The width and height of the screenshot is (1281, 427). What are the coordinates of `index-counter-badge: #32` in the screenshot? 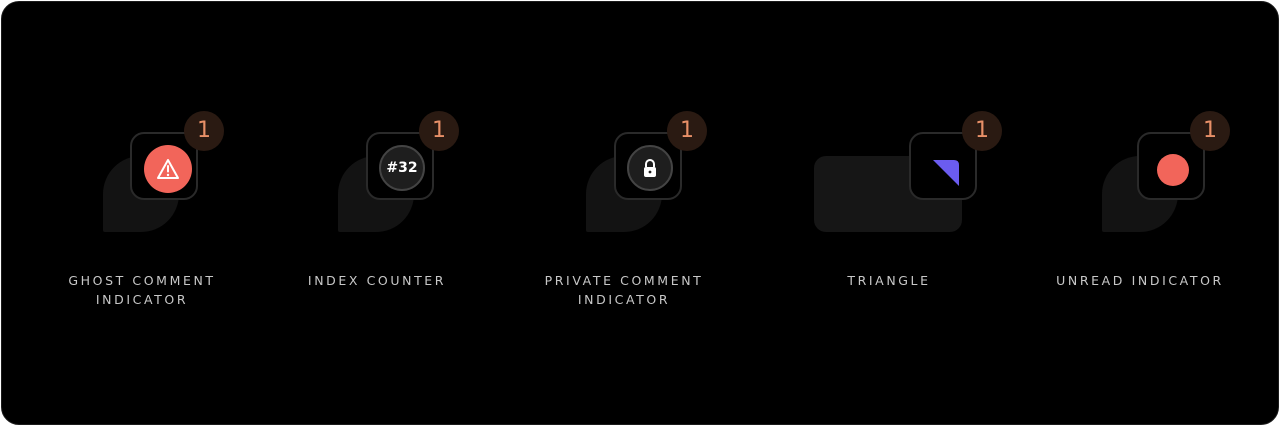 It's located at (402, 168).